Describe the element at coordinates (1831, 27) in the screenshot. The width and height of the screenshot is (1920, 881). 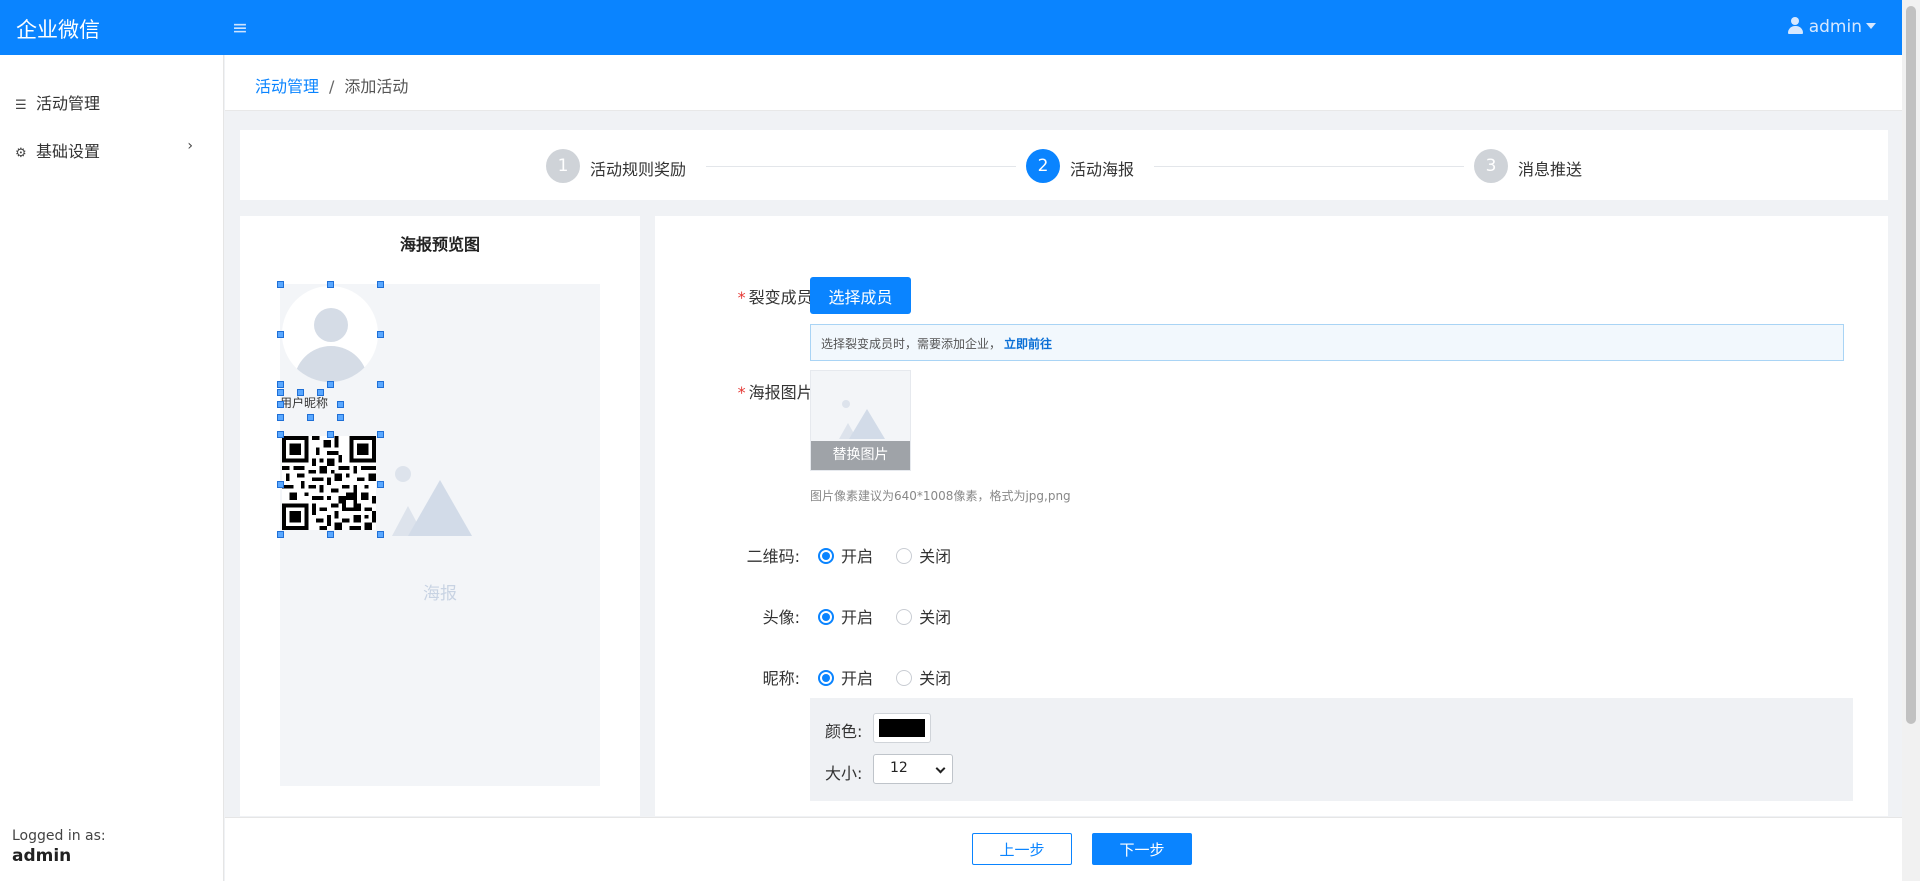
I see `user-menu: admin` at that location.